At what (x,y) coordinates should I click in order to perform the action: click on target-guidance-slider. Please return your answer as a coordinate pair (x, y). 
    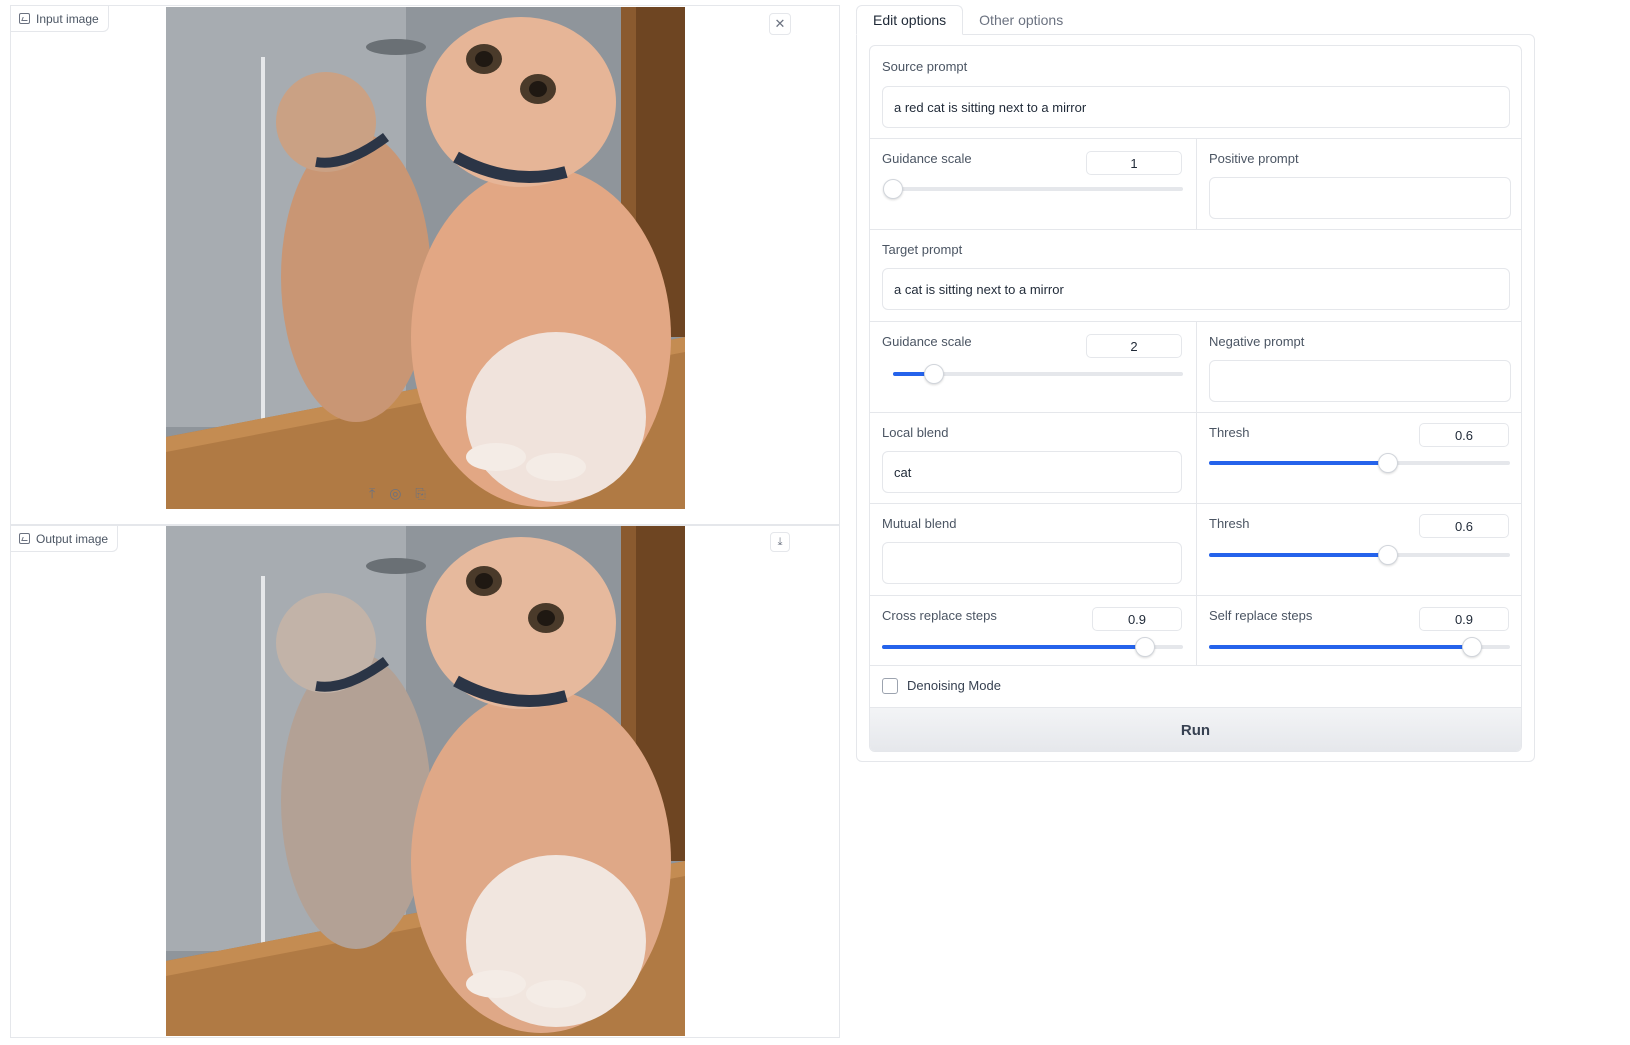
    Looking at the image, I should click on (1038, 374).